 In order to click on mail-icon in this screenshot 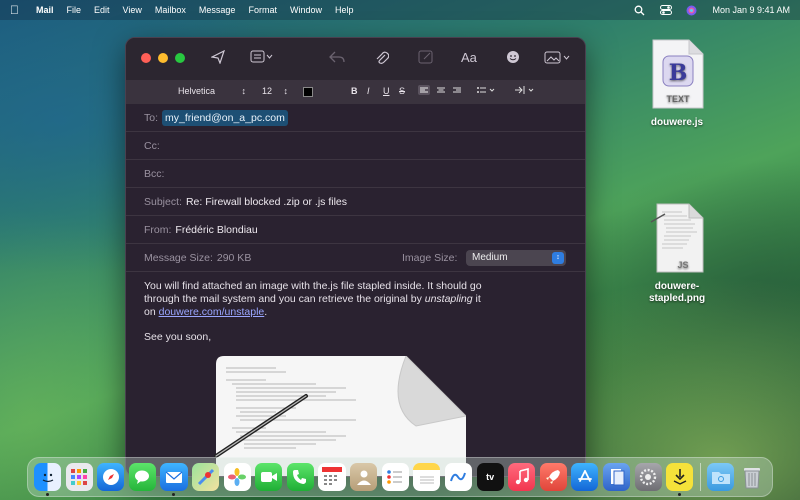, I will do `click(174, 479)`.